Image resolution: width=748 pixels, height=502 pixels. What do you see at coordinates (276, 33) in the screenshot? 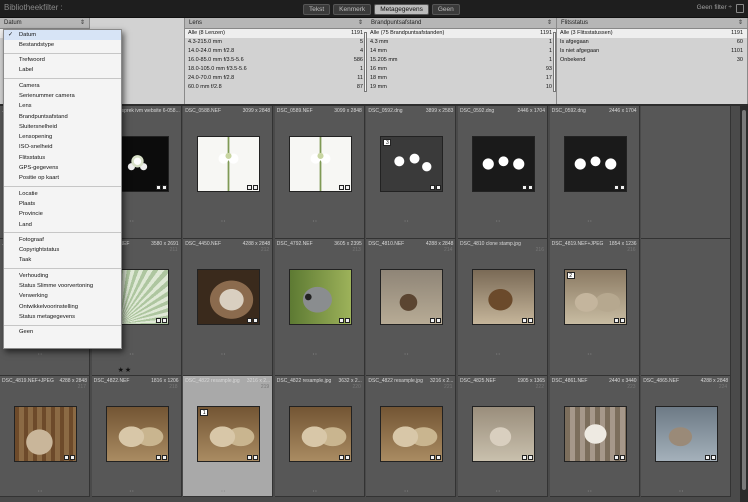
I see `filter-row: Alle (8 Lenzen) 1191` at bounding box center [276, 33].